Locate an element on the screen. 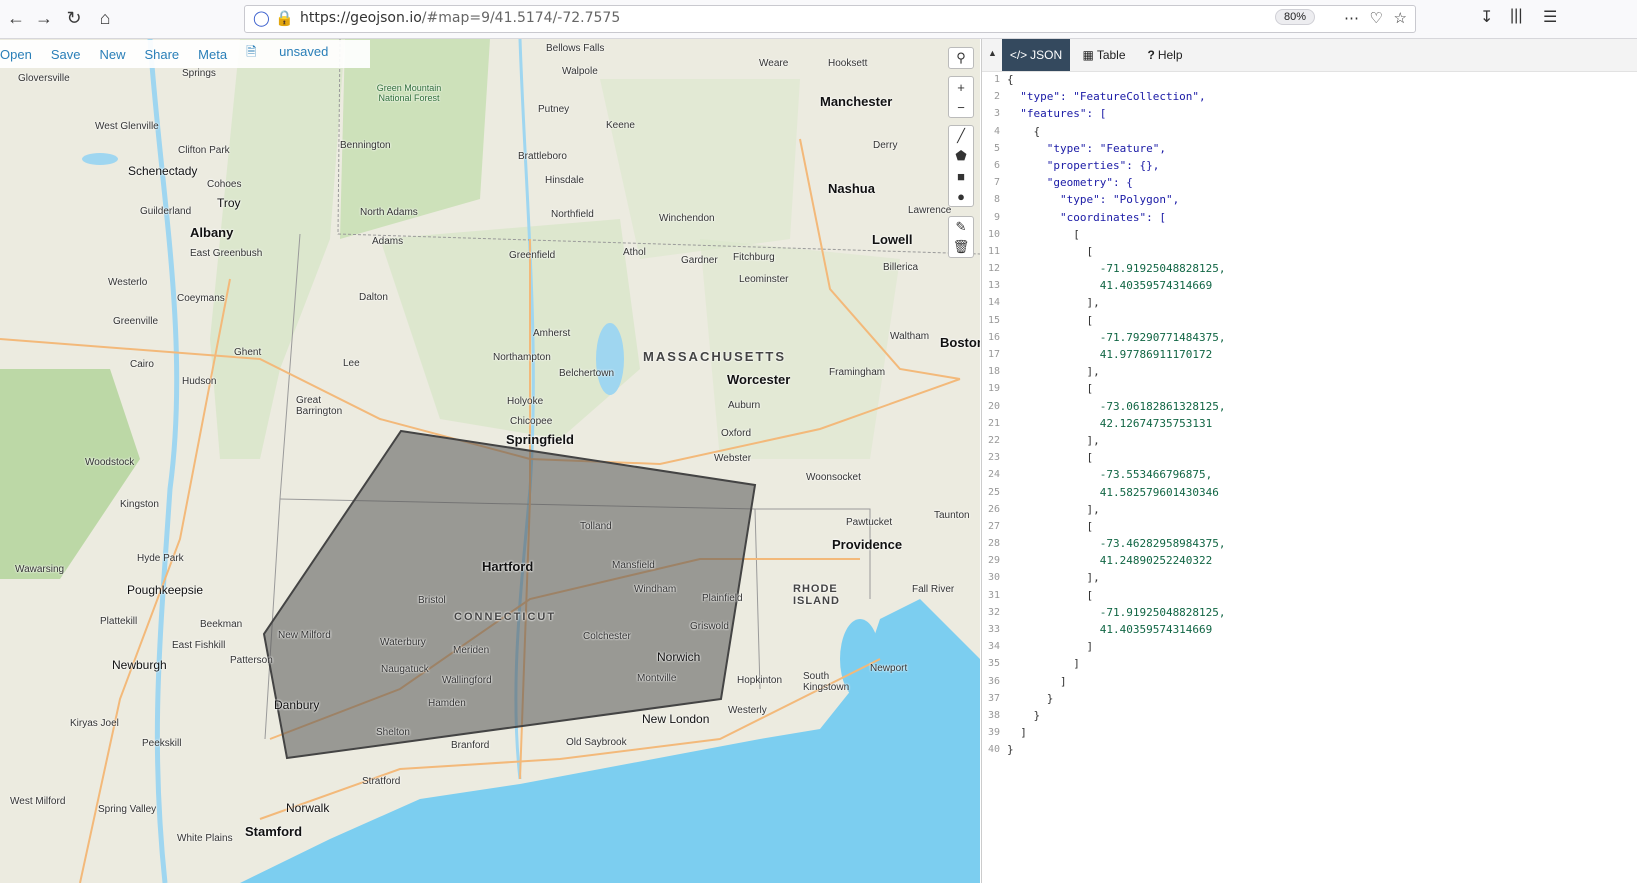  code-line: 7 "geometry": { is located at coordinates (1309, 182).